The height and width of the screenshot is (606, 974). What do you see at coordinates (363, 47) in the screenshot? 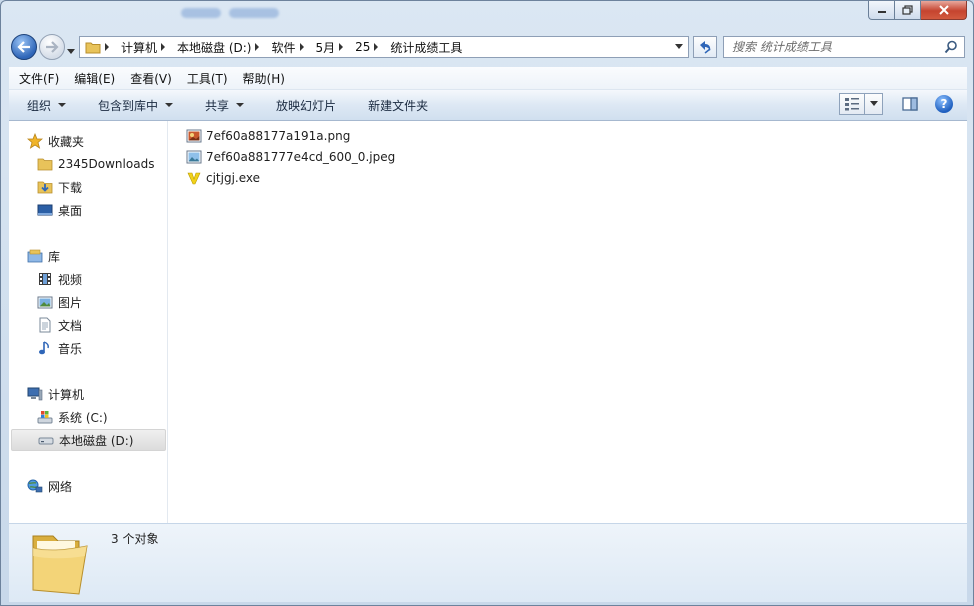
I see `breadcrumb-label: 25` at bounding box center [363, 47].